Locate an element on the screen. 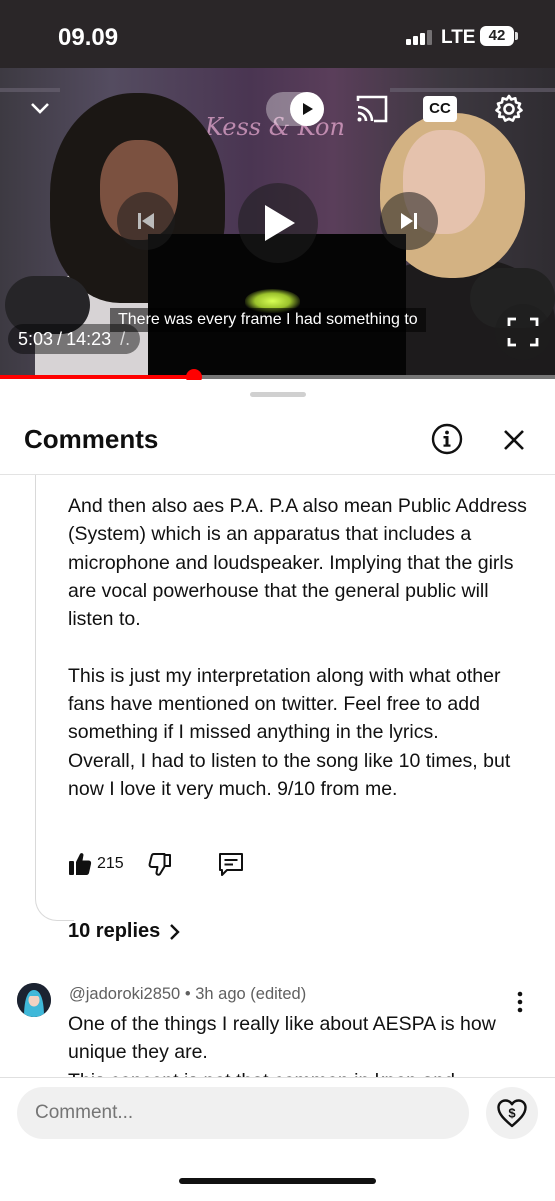 Image resolution: width=555 pixels, height=1201 pixels. comments-title: Comments is located at coordinates (91, 439).